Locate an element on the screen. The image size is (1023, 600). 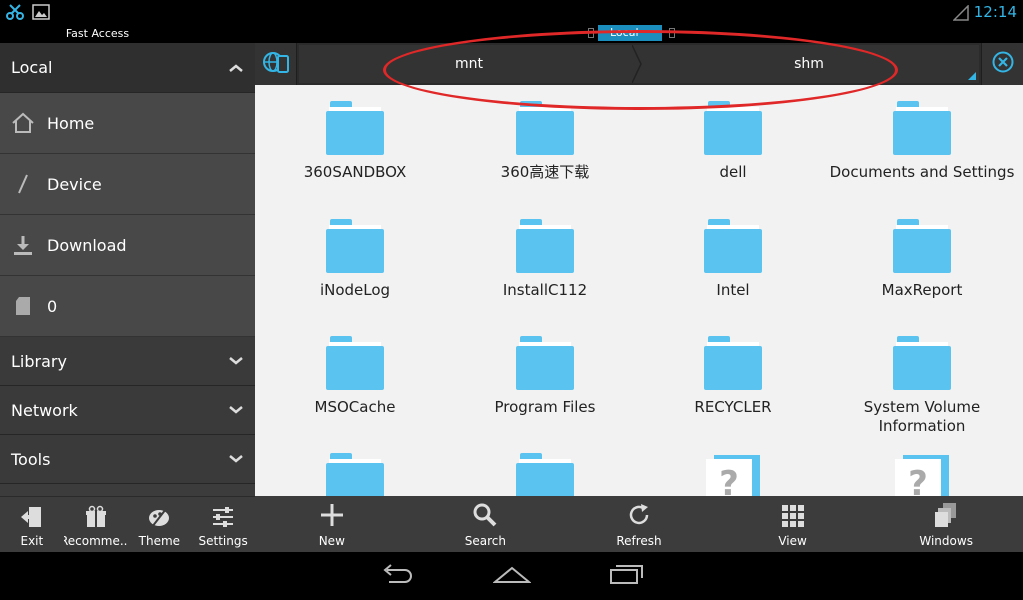
image-icon is located at coordinates (41, 14).